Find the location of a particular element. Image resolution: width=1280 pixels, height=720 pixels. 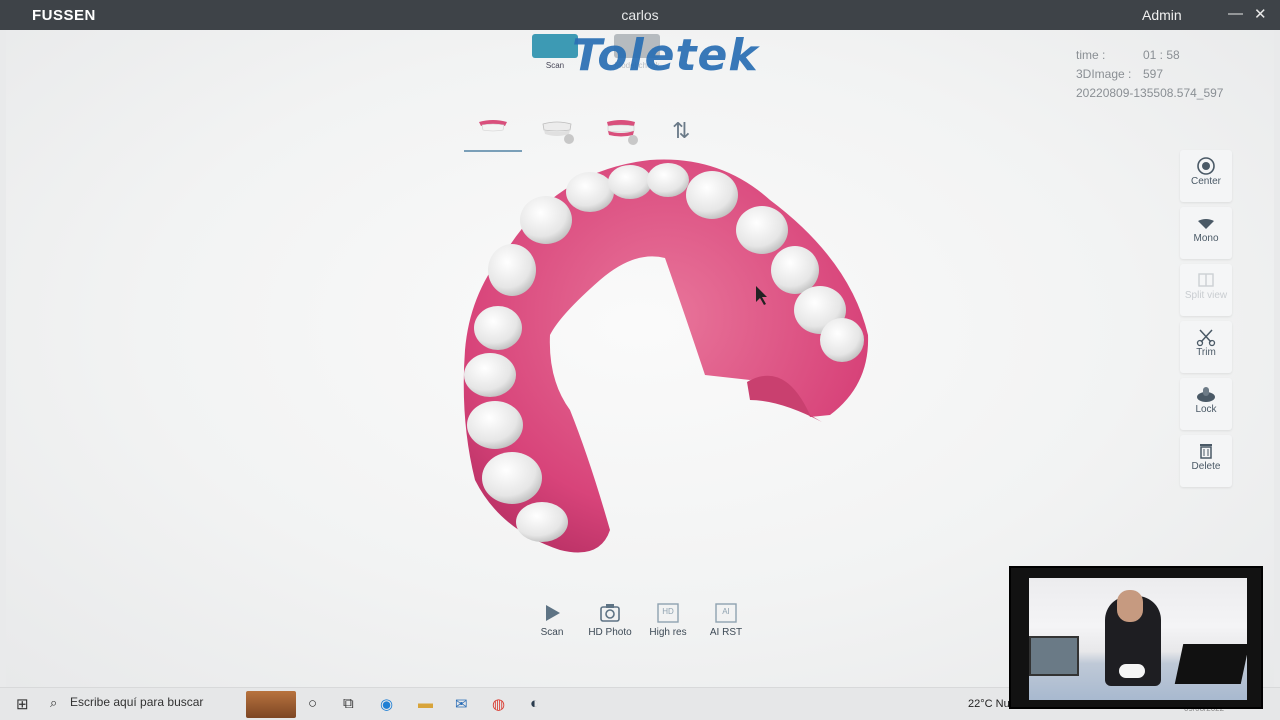

scan-id: 20220809-135508.574_597 is located at coordinates (1150, 93).